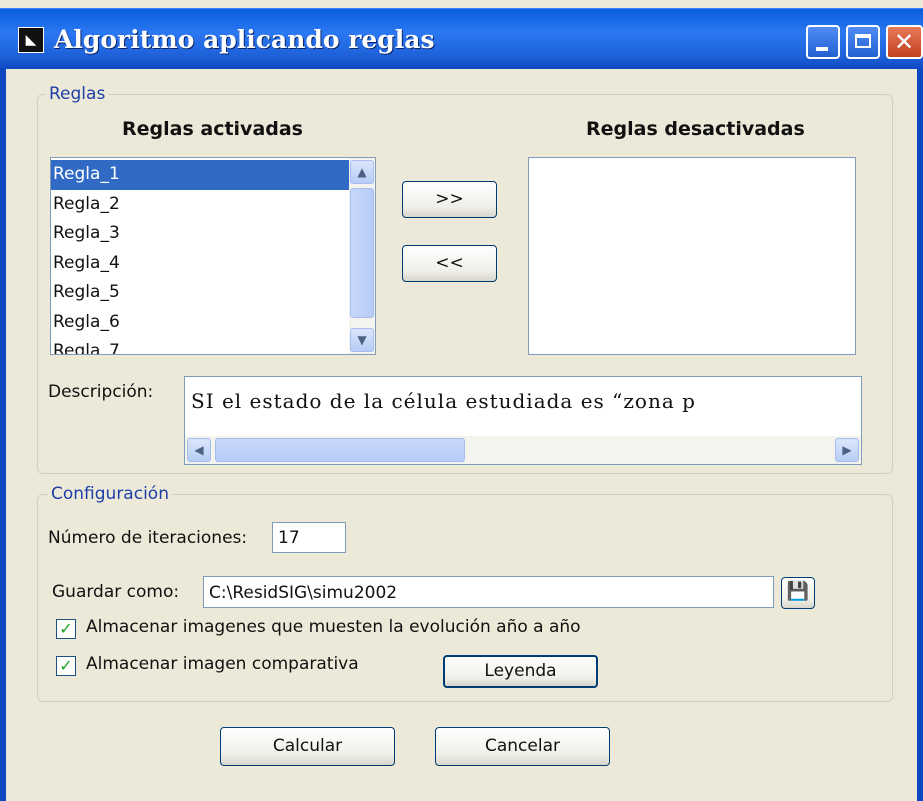 The height and width of the screenshot is (801, 923). What do you see at coordinates (101, 392) in the screenshot?
I see `descripcion-label: Descripción:` at bounding box center [101, 392].